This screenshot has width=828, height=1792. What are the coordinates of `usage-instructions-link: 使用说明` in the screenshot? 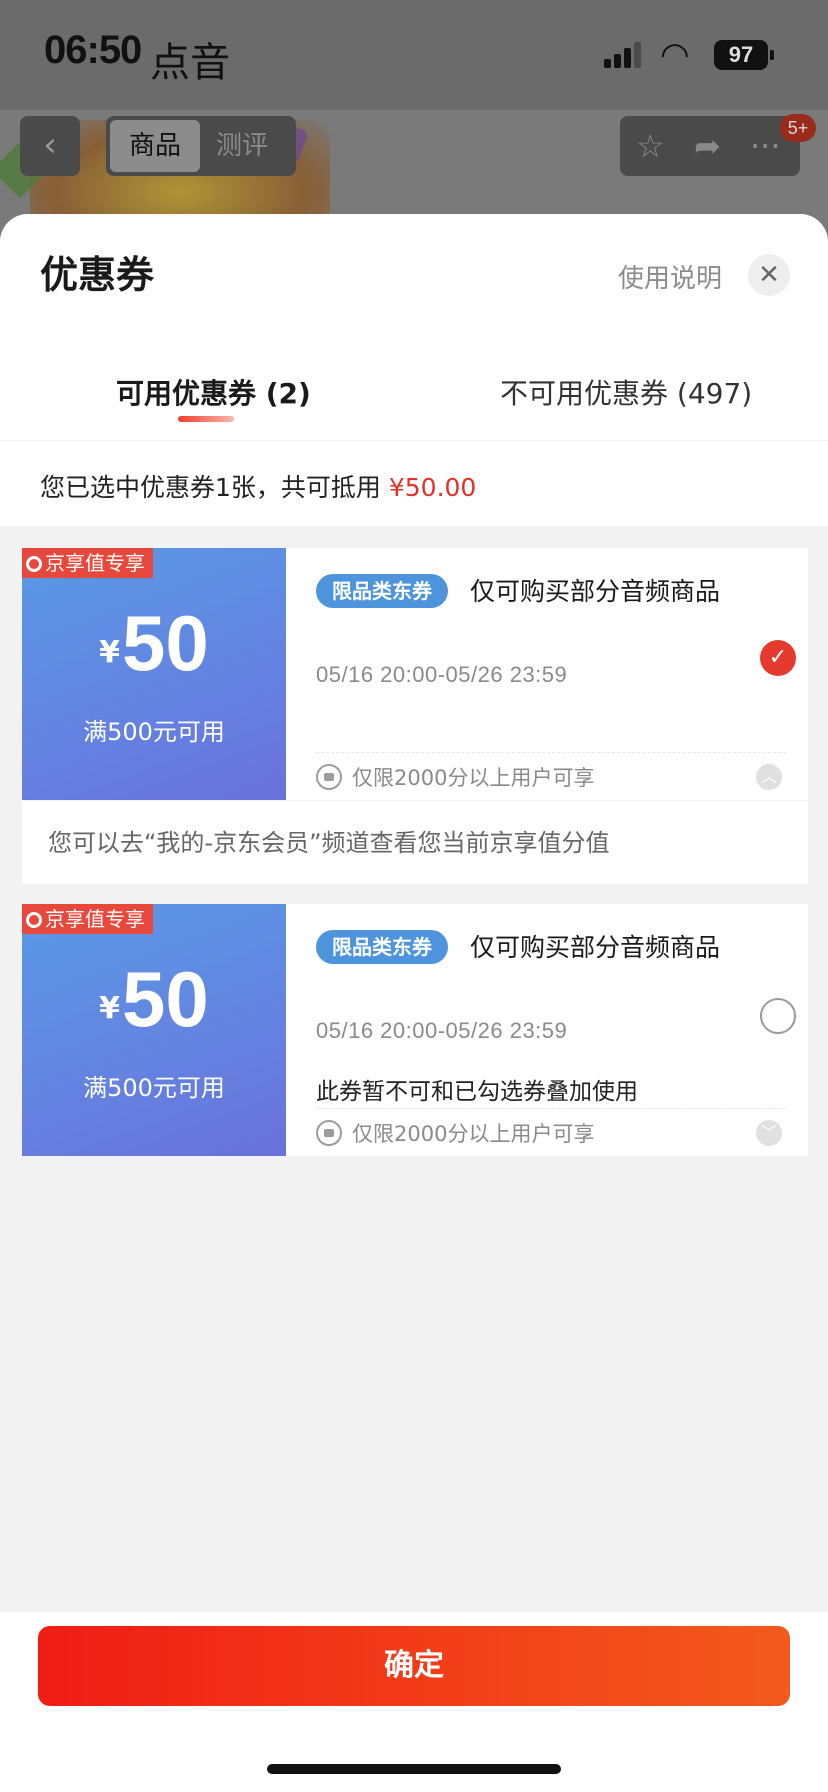 It's located at (670, 276).